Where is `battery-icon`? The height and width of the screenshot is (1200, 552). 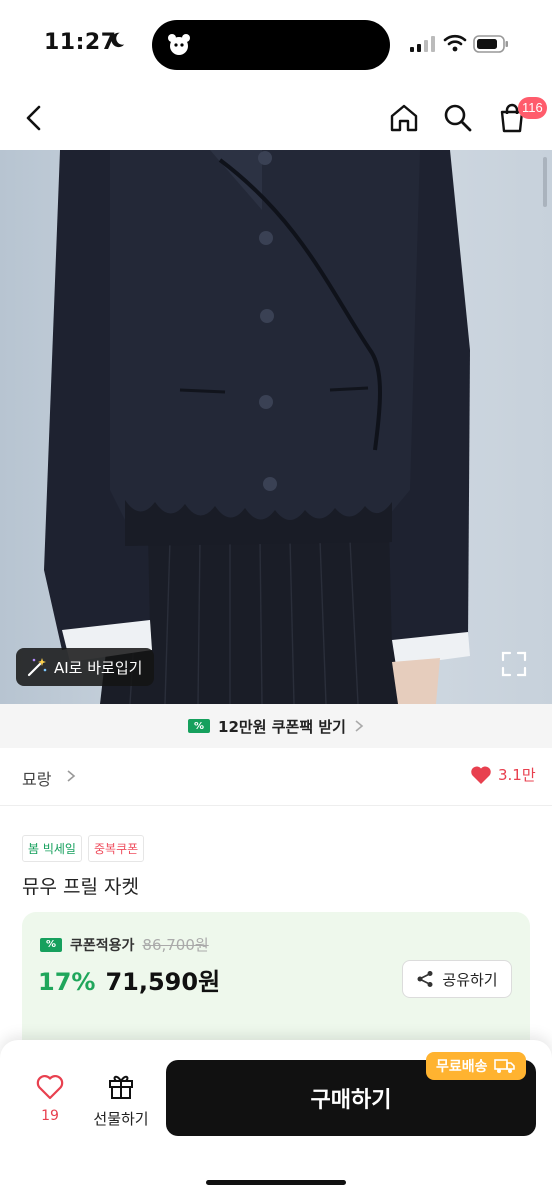
battery-icon is located at coordinates (490, 44).